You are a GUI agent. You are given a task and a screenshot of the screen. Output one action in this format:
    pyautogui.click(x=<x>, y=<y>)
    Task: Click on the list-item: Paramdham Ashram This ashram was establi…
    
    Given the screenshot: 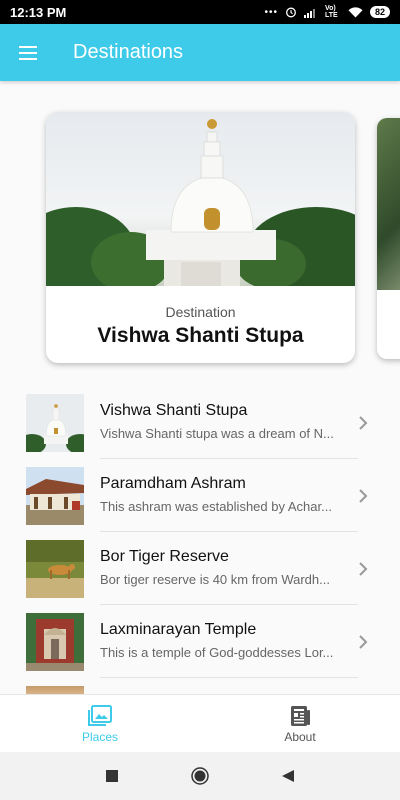 What is the action you would take?
    pyautogui.click(x=200, y=495)
    